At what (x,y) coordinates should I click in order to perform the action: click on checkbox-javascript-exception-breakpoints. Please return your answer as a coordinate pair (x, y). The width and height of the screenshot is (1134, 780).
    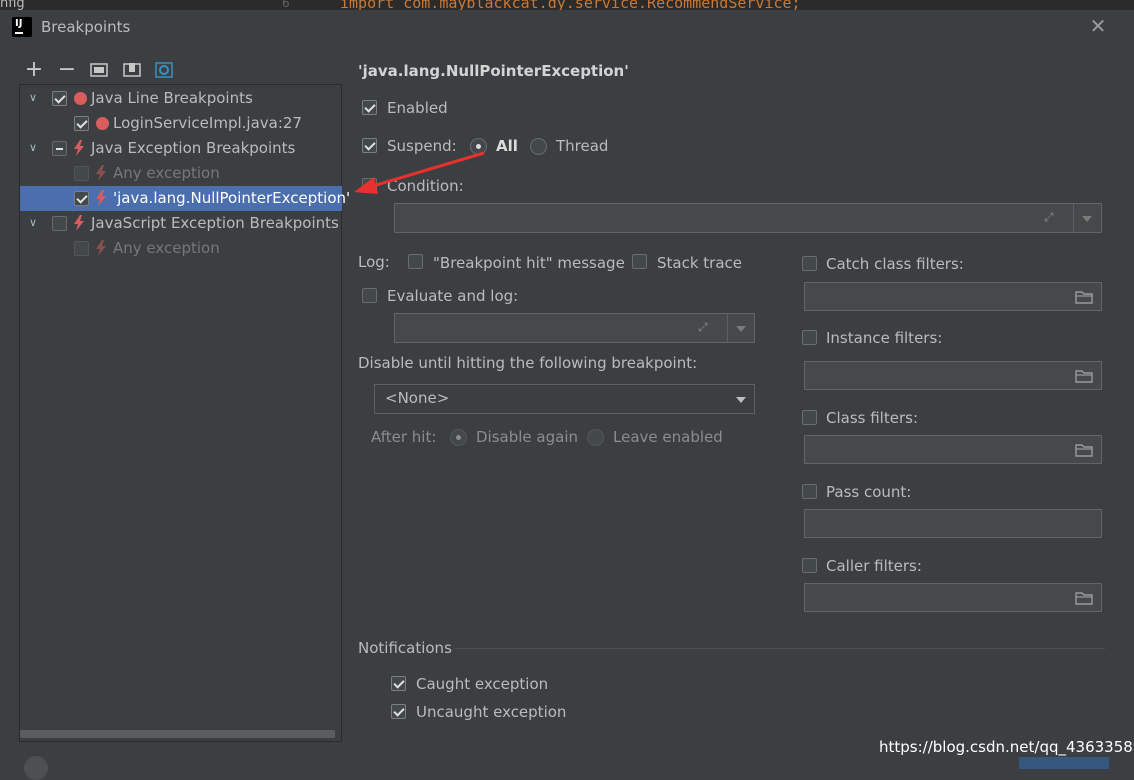
    Looking at the image, I should click on (59, 223).